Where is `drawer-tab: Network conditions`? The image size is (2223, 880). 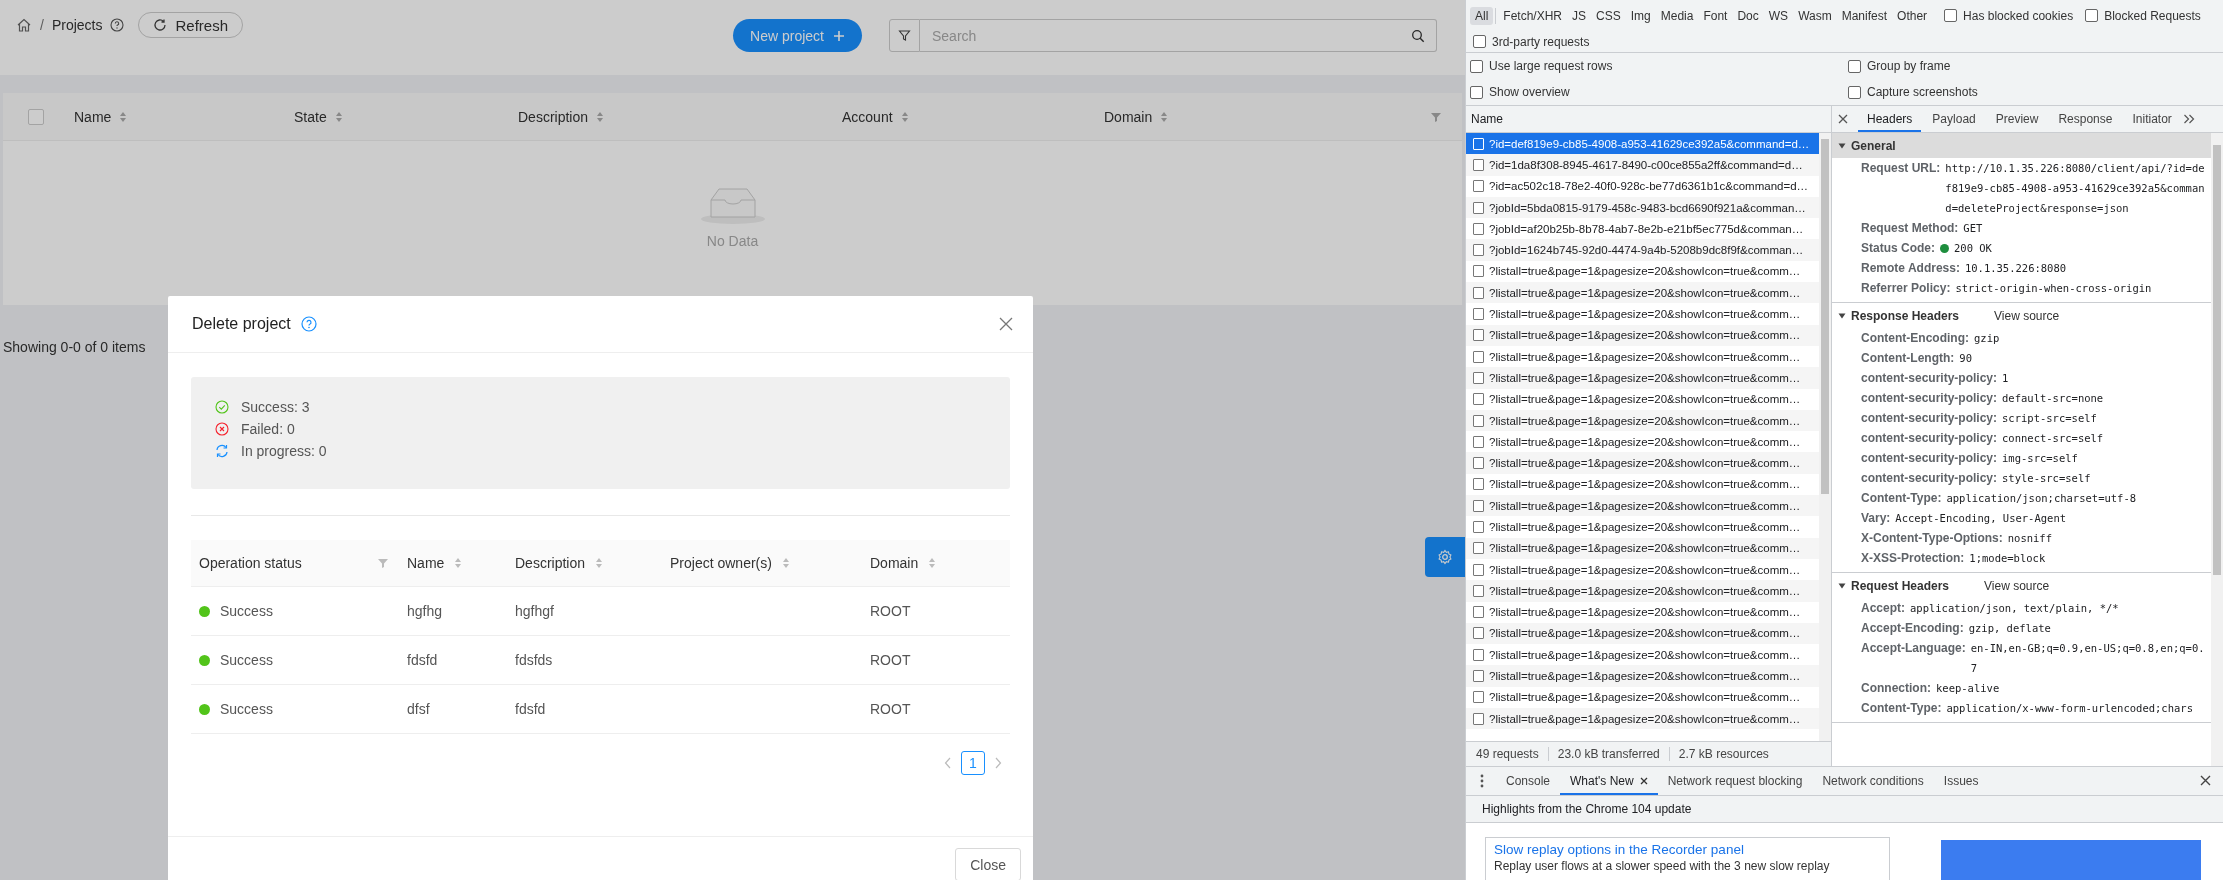 drawer-tab: Network conditions is located at coordinates (1873, 781).